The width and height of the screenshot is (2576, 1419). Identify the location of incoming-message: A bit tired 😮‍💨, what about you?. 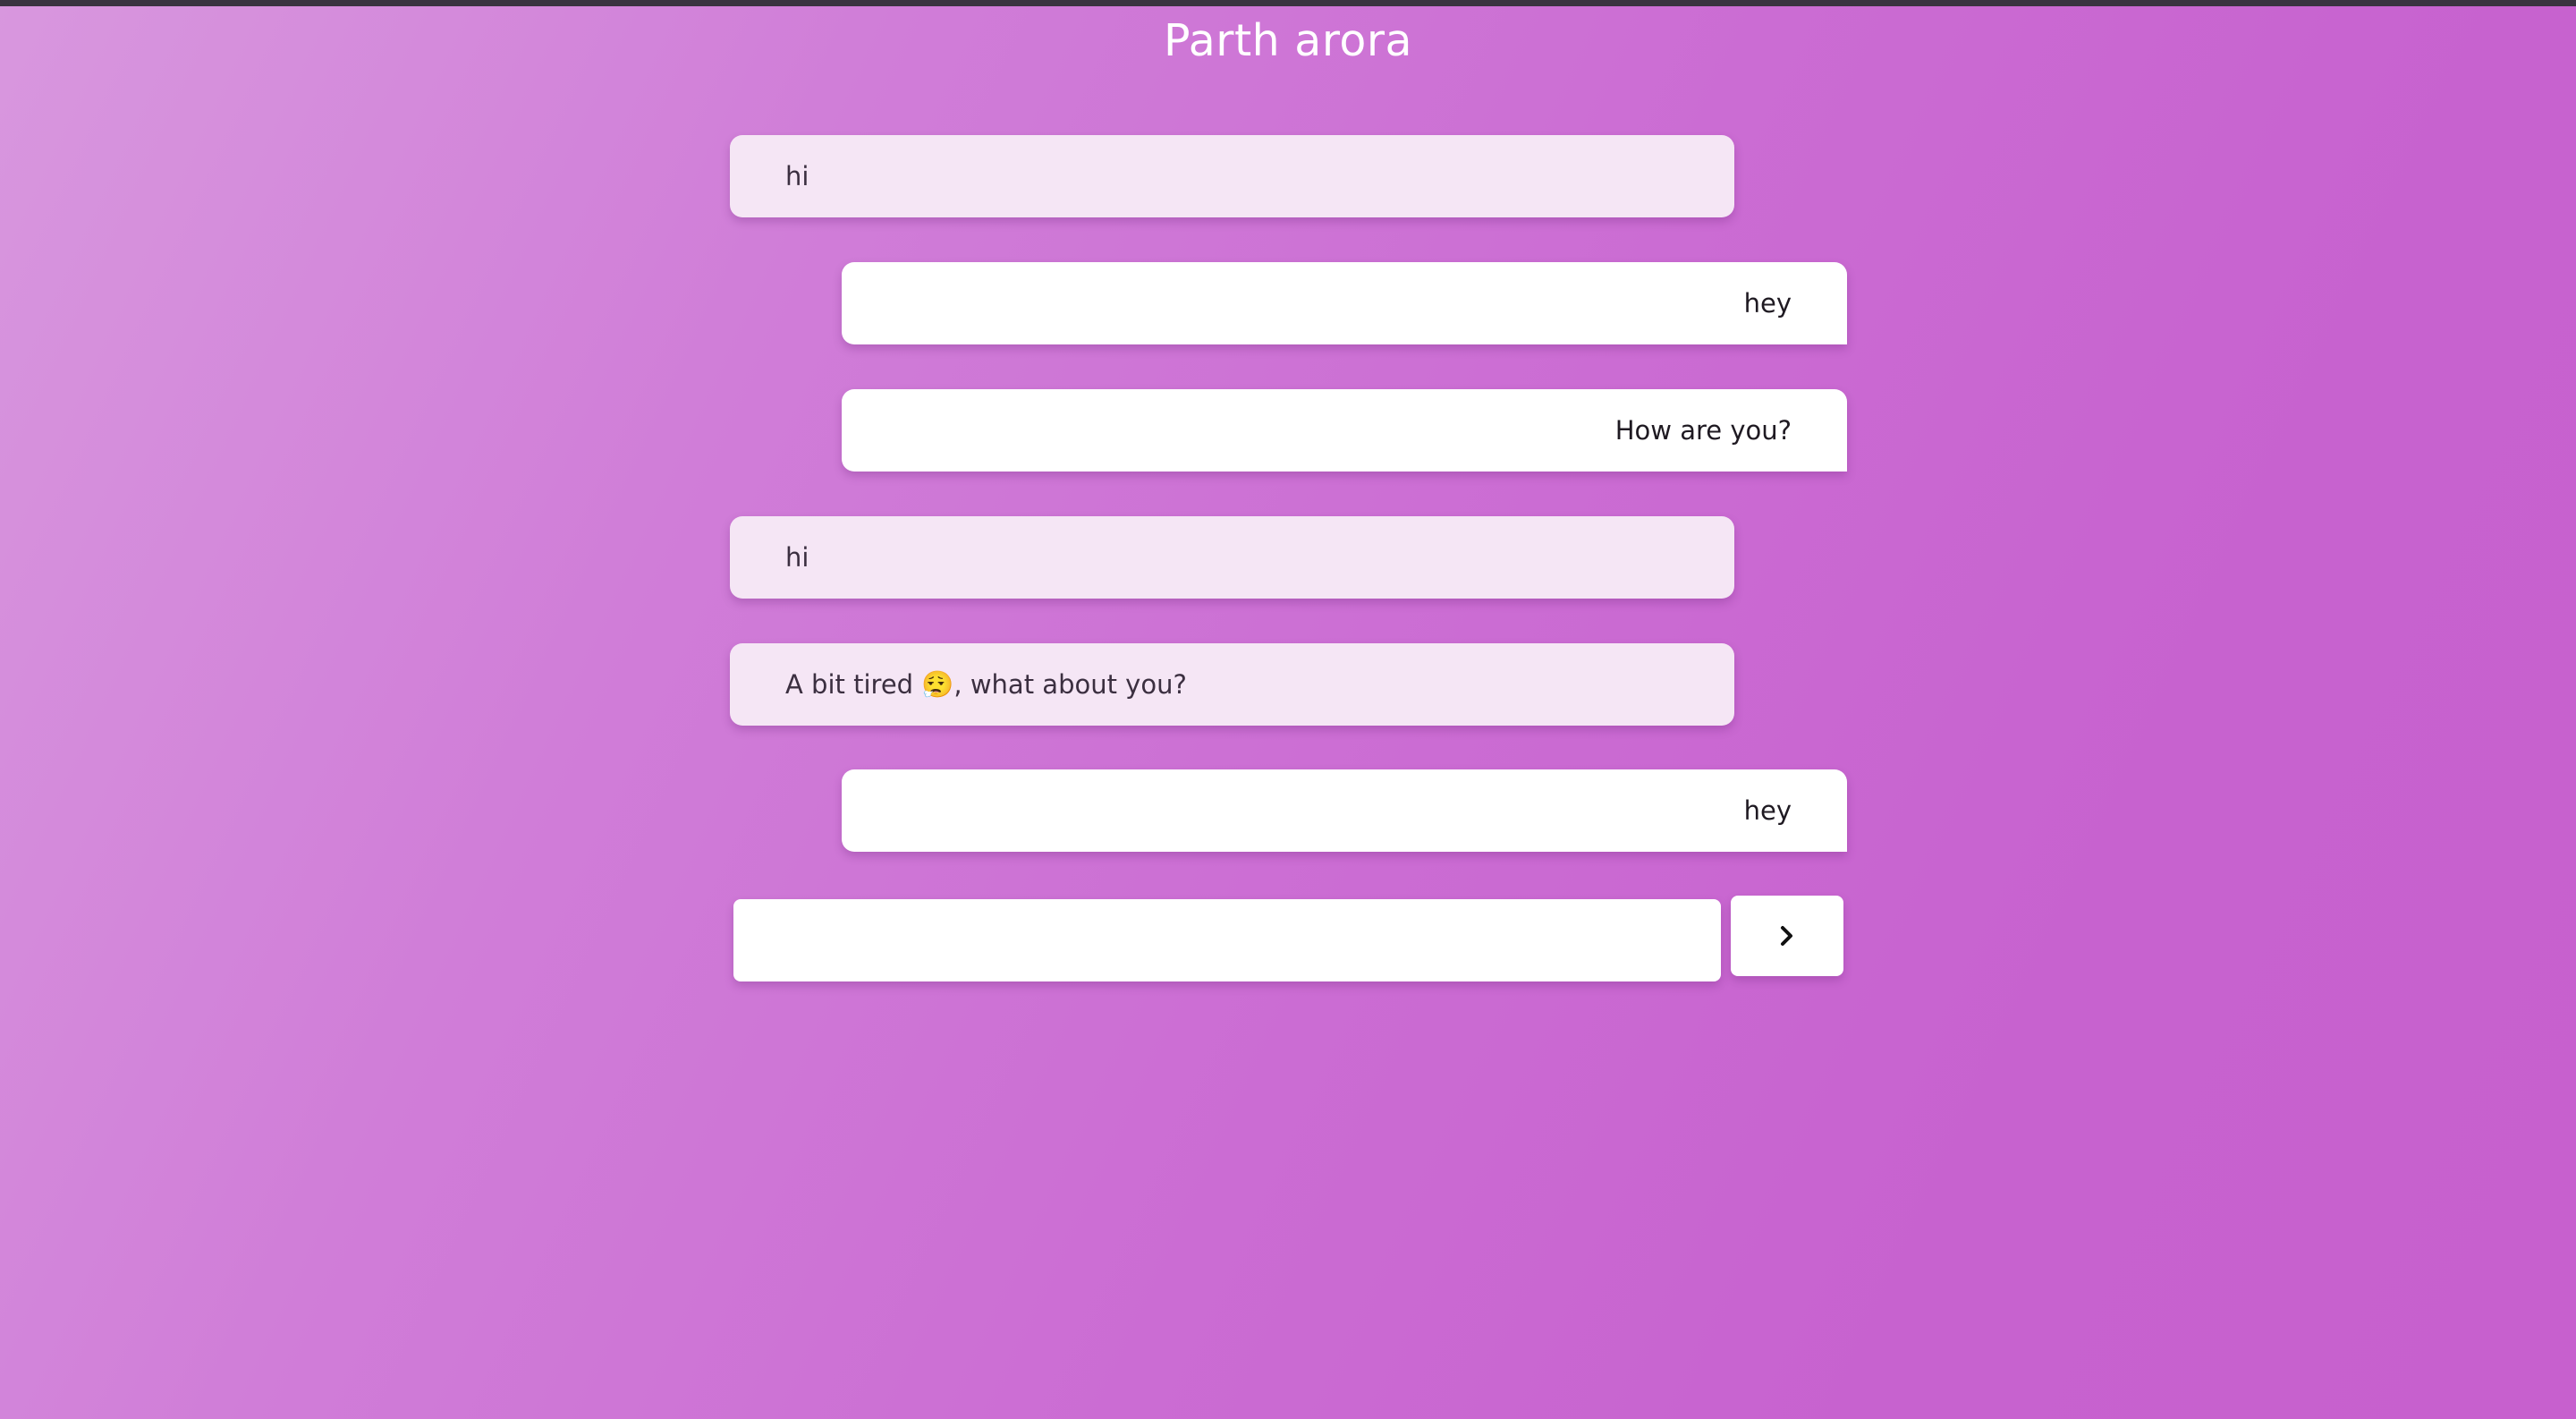
(1232, 684).